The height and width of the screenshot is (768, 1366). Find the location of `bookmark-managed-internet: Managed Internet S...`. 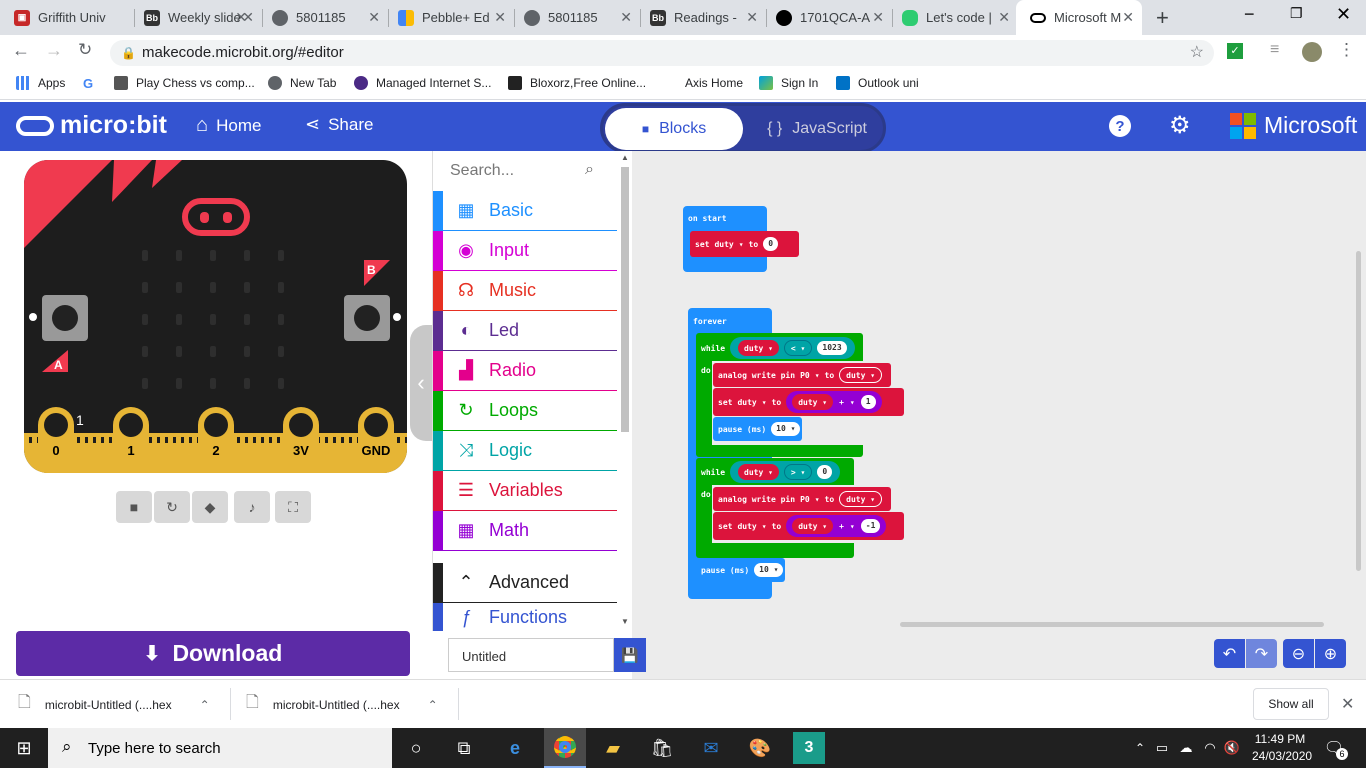

bookmark-managed-internet: Managed Internet S... is located at coordinates (422, 83).